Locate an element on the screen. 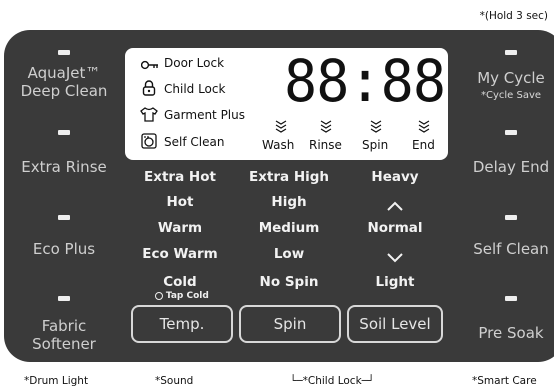 This screenshot has height=392, width=554. chevron-down-icon is located at coordinates (395, 257).